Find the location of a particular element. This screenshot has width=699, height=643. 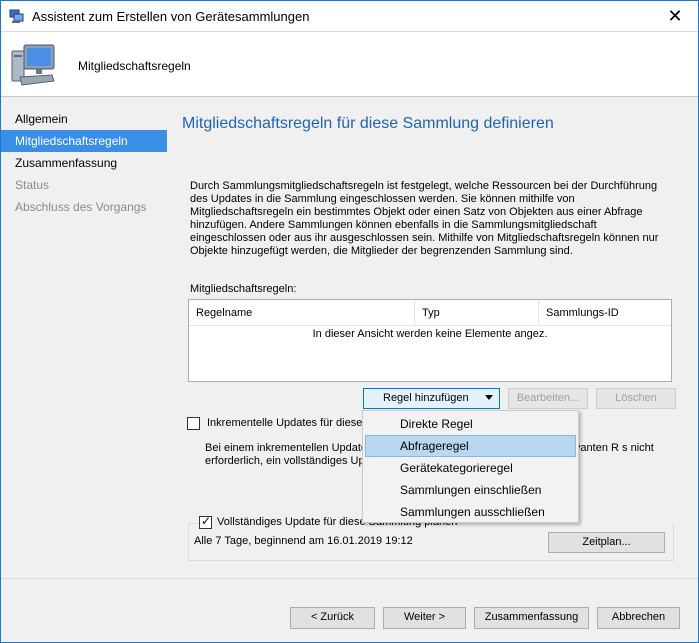

app-icon is located at coordinates (16, 16).